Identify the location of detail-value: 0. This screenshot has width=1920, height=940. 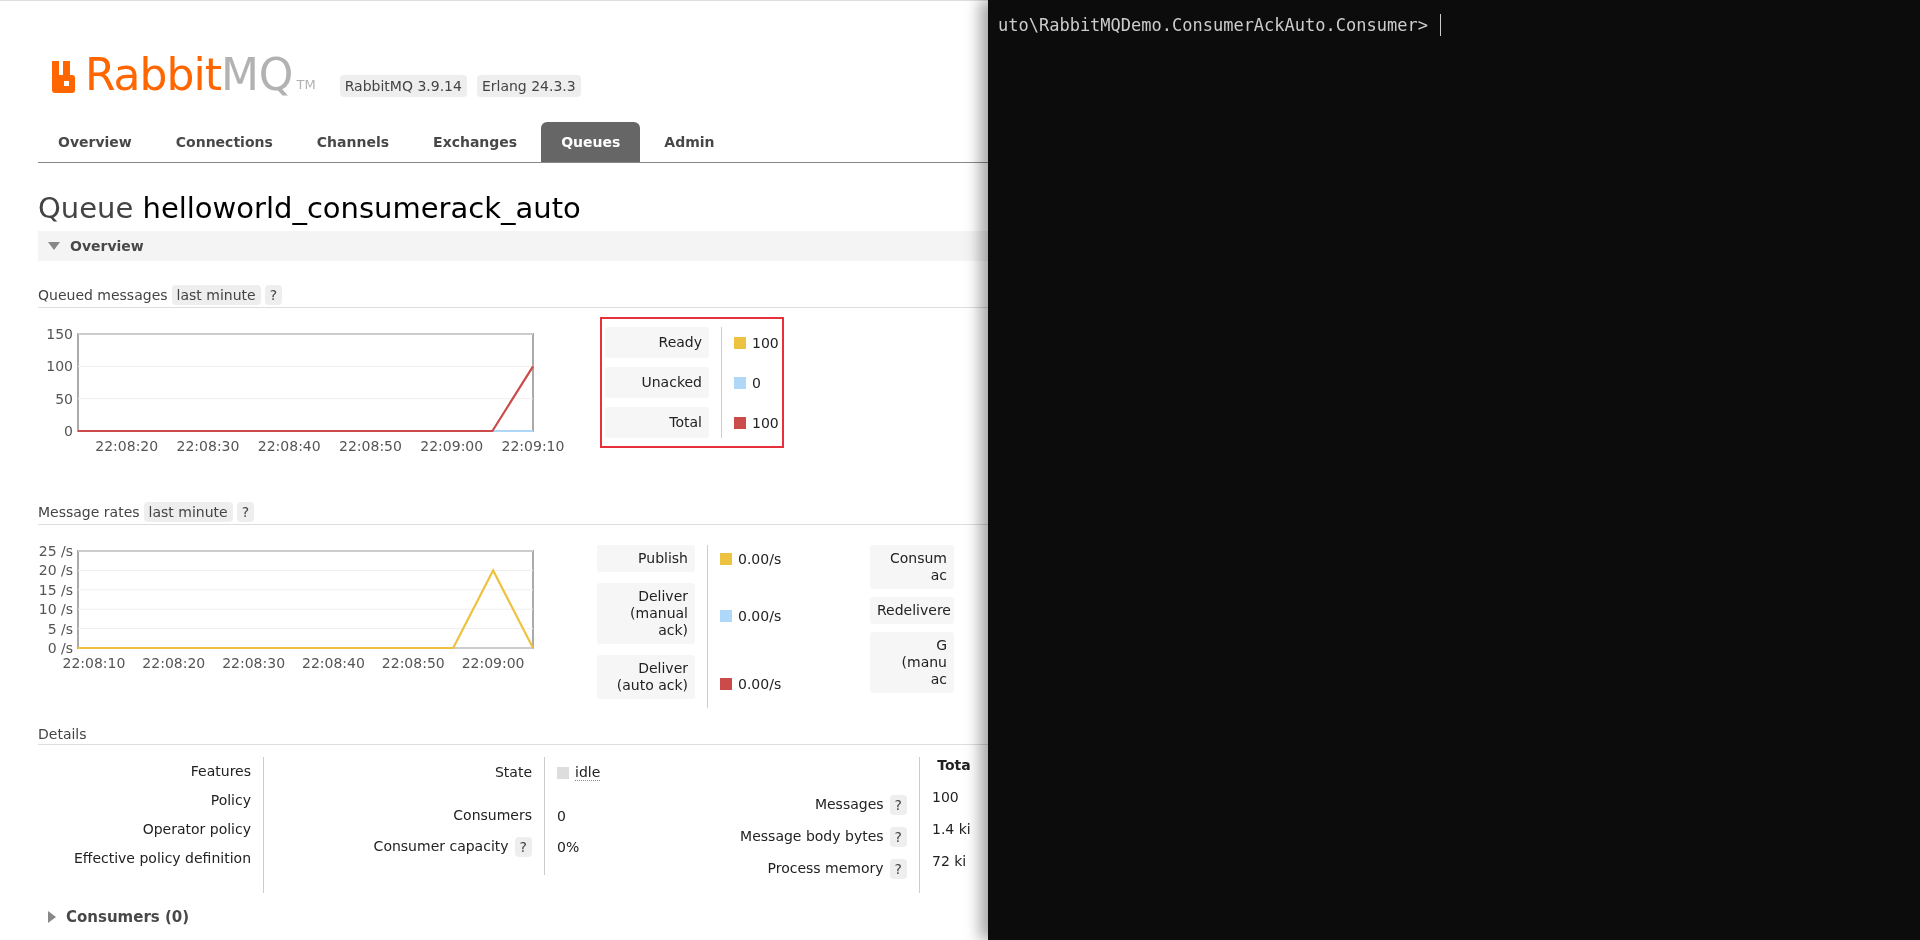
(561, 815).